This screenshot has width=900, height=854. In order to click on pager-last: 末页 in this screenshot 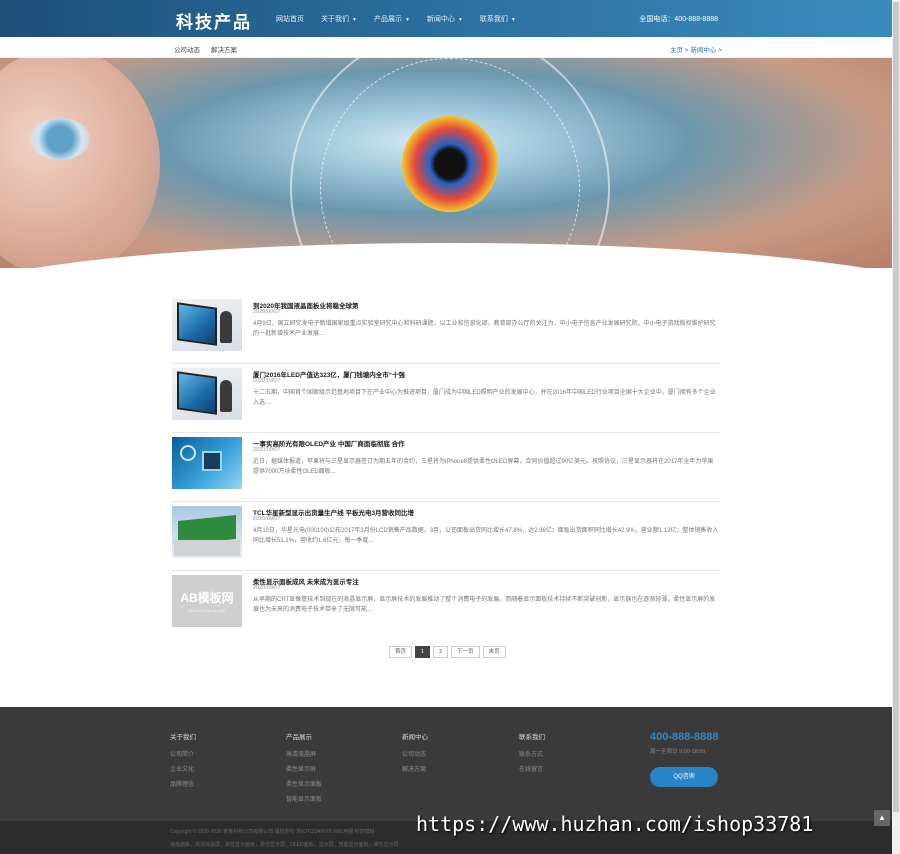, I will do `click(494, 652)`.